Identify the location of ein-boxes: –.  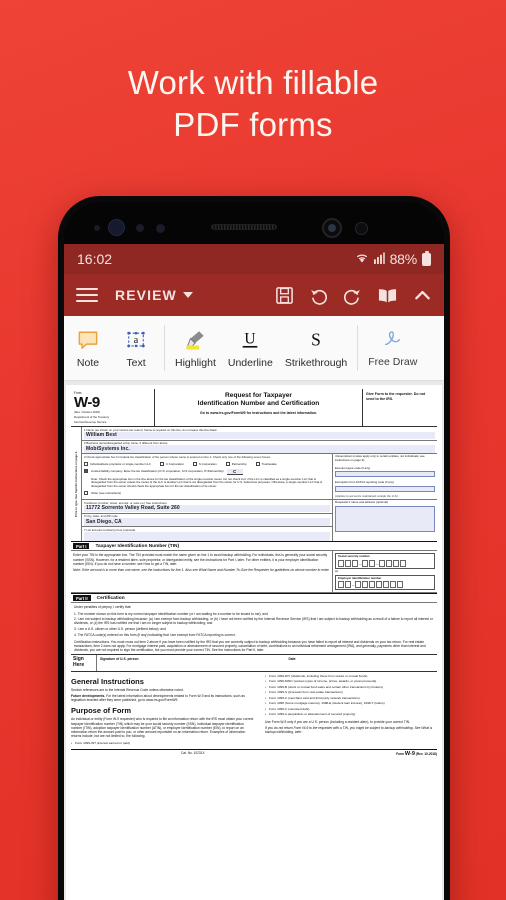
(385, 585).